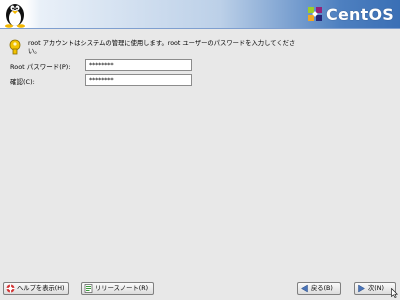 This screenshot has height=300, width=400. What do you see at coordinates (138, 80) in the screenshot?
I see `confirm-password-input: ********` at bounding box center [138, 80].